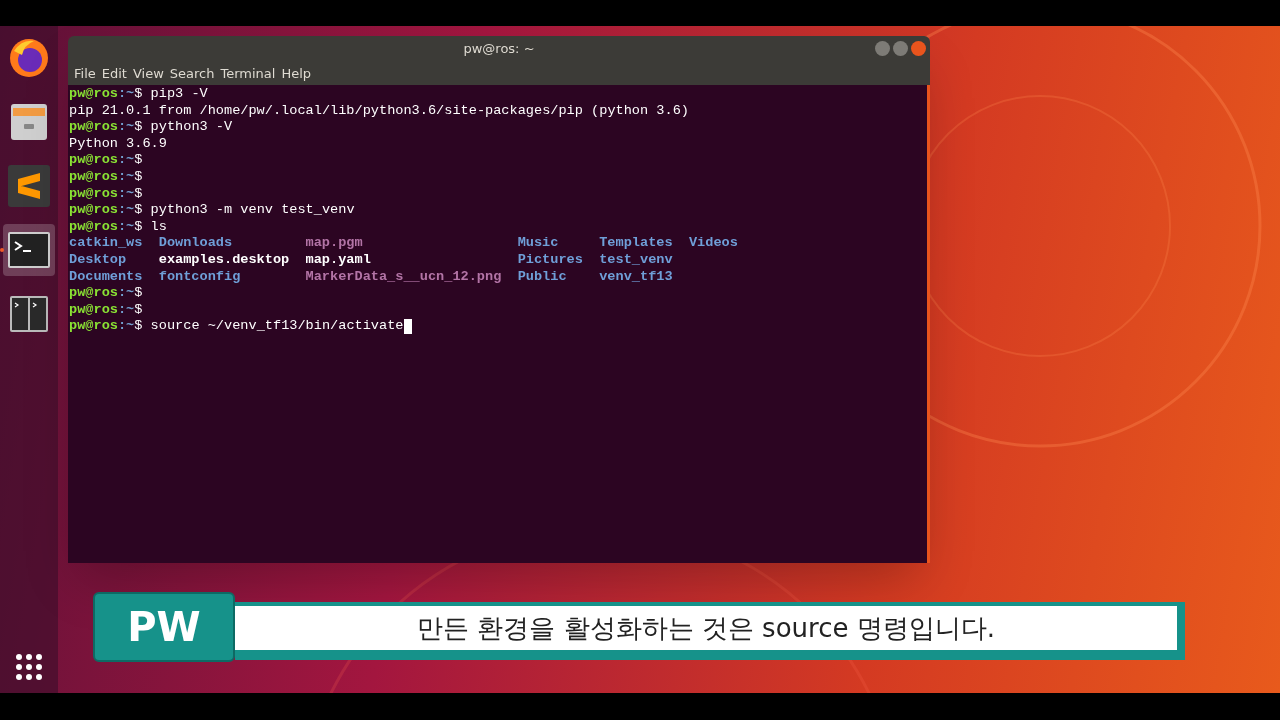 The image size is (1280, 720). Describe the element at coordinates (403, 276) in the screenshot. I see `file-entry: MarkerData_s__ucn_12.png` at that location.